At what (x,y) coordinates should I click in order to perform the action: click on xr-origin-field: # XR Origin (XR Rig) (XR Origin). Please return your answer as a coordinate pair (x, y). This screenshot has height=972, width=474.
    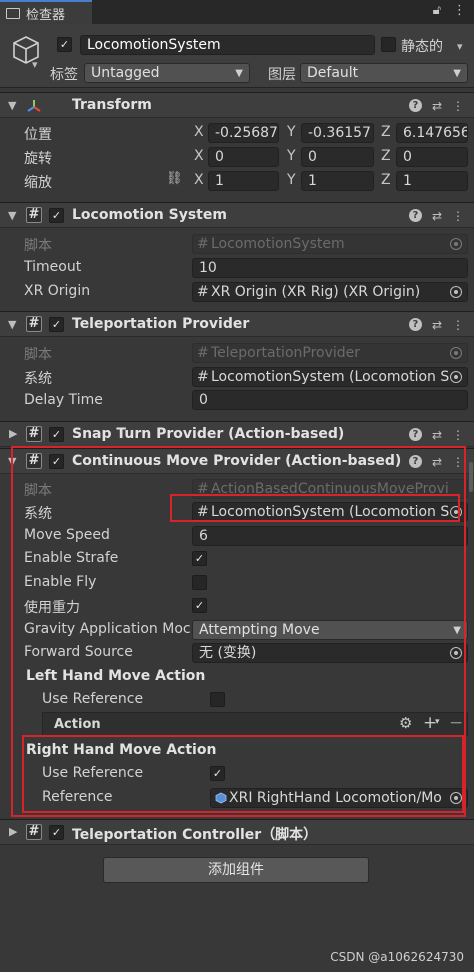
    Looking at the image, I should click on (330, 292).